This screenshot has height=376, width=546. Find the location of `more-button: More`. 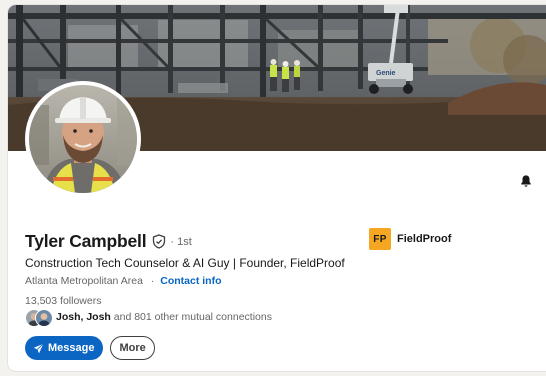

more-button: More is located at coordinates (132, 348).